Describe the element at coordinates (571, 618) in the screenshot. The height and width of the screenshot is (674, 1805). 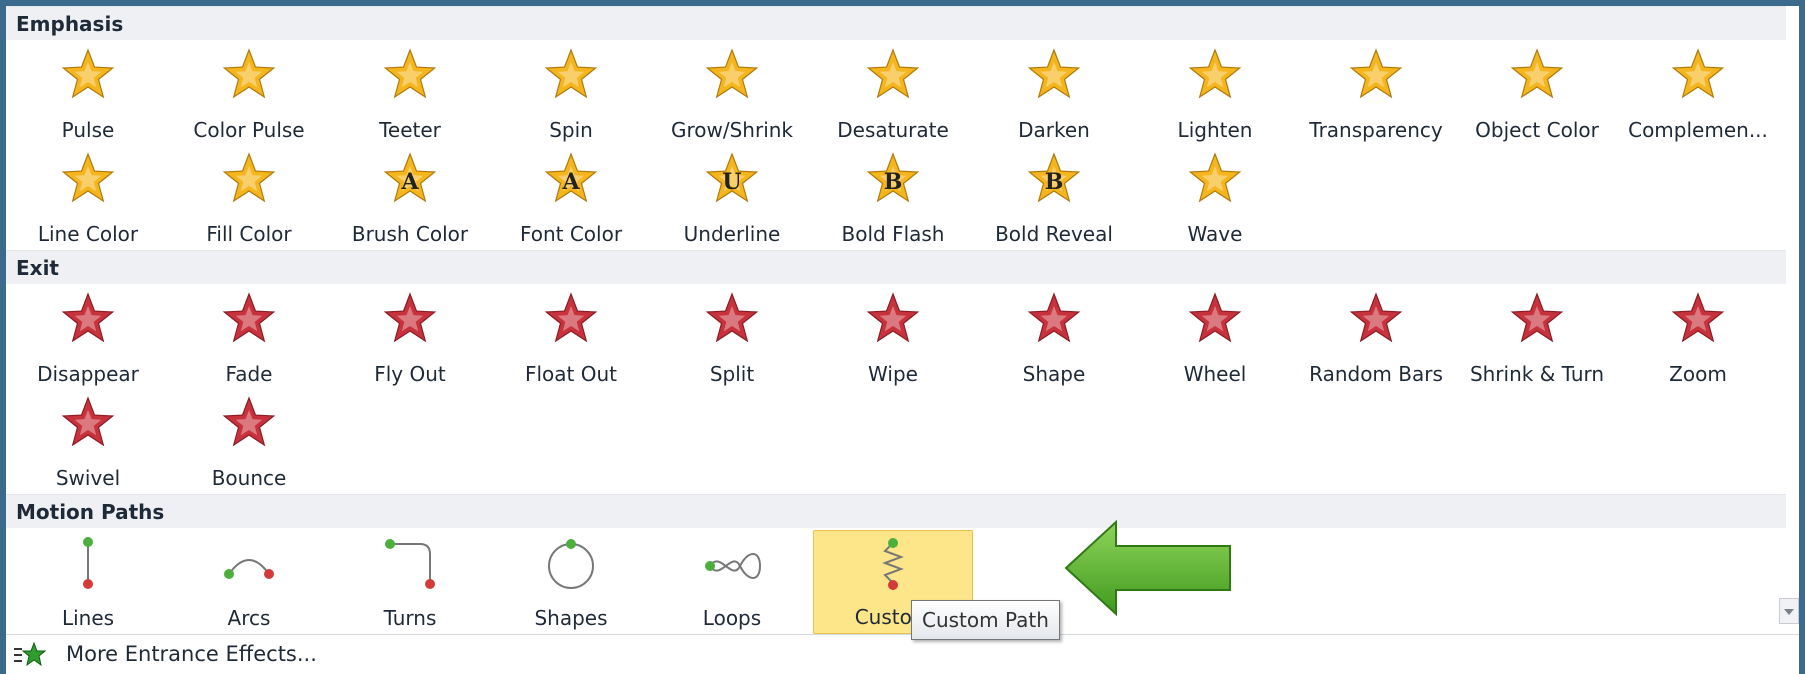
I see `effect-label: Shapes` at that location.